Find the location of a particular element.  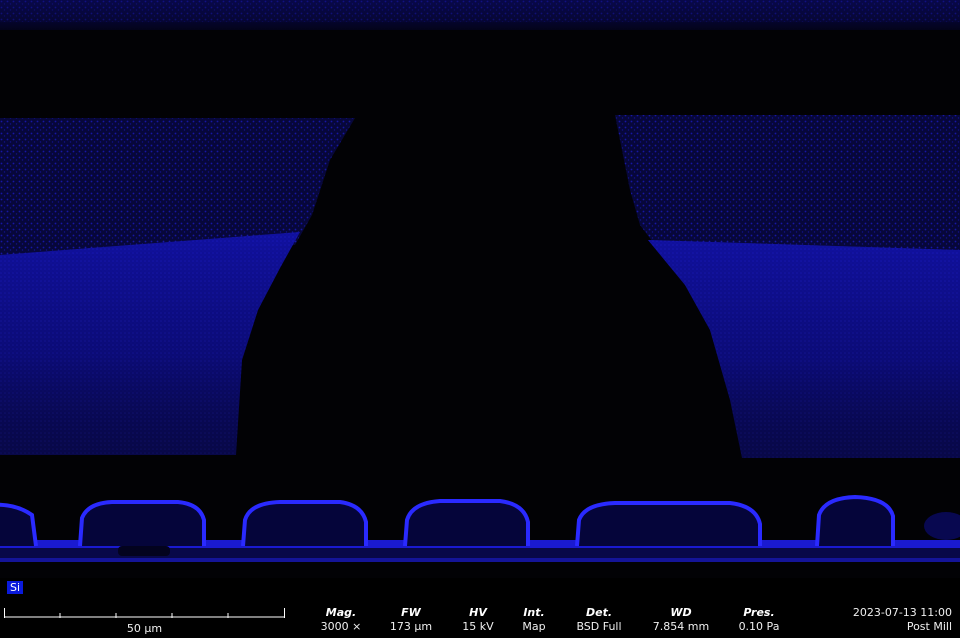

timestamp: 2023-07-13 11:00 is located at coordinates (902, 612).